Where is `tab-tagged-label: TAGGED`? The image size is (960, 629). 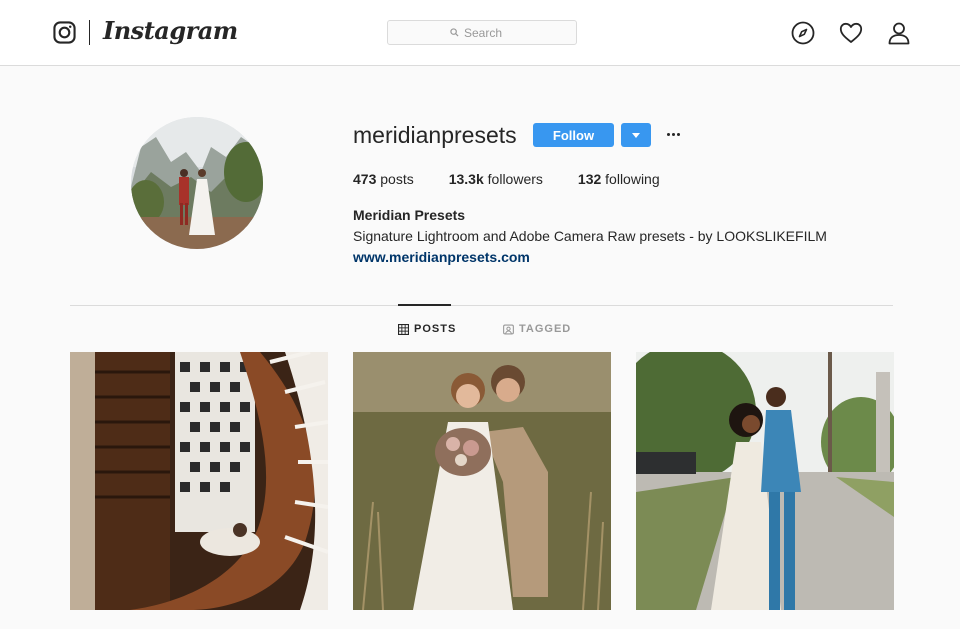
tab-tagged-label: TAGGED is located at coordinates (545, 329).